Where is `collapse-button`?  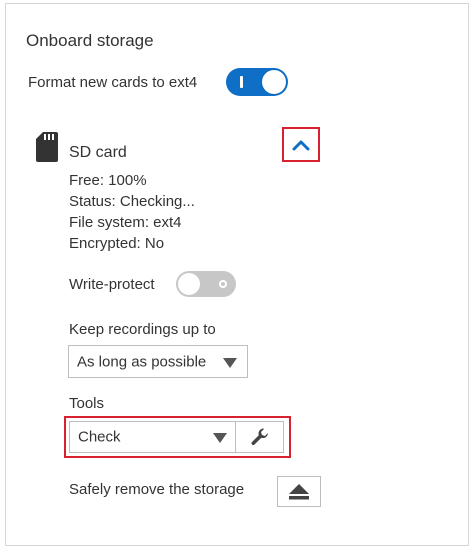 collapse-button is located at coordinates (301, 144).